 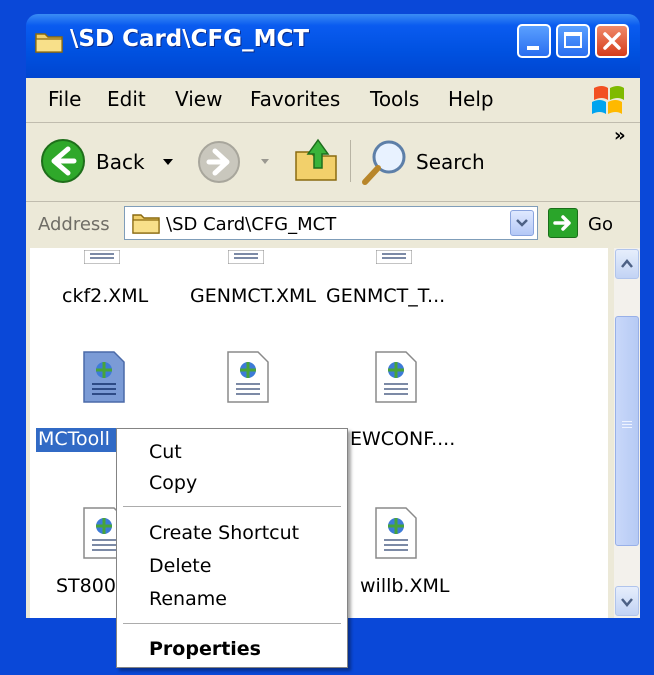 I want to click on file-name: ckf2.XML, so click(x=105, y=296).